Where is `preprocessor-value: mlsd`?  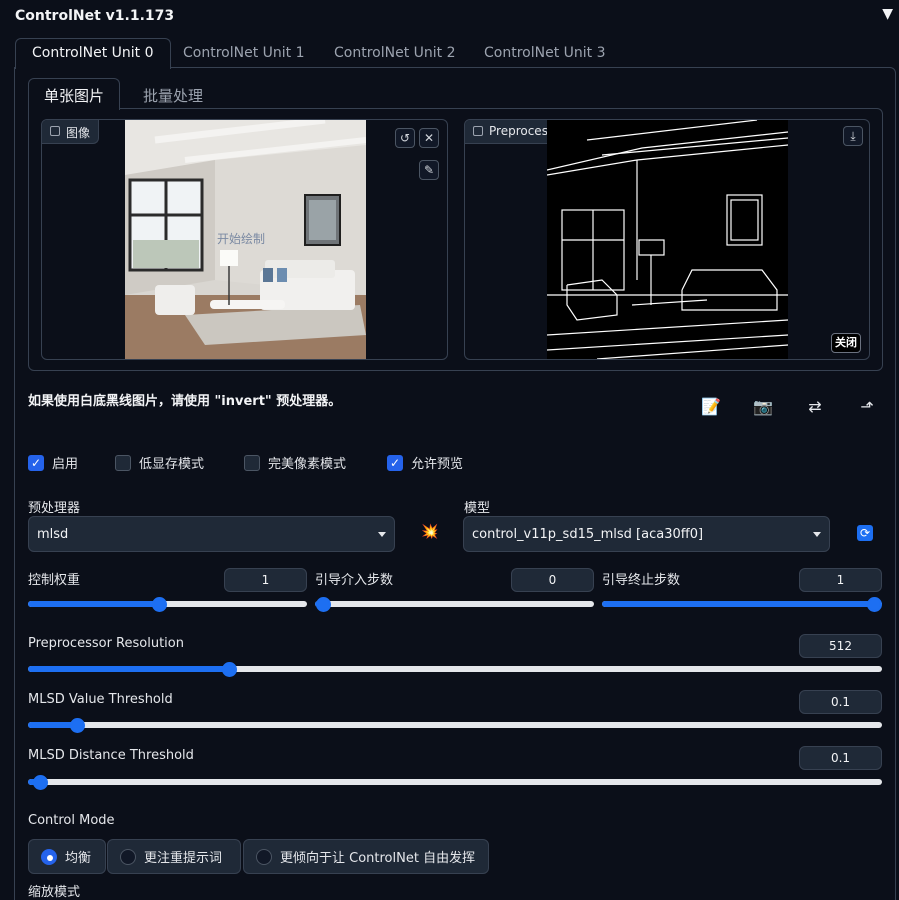 preprocessor-value: mlsd is located at coordinates (53, 534).